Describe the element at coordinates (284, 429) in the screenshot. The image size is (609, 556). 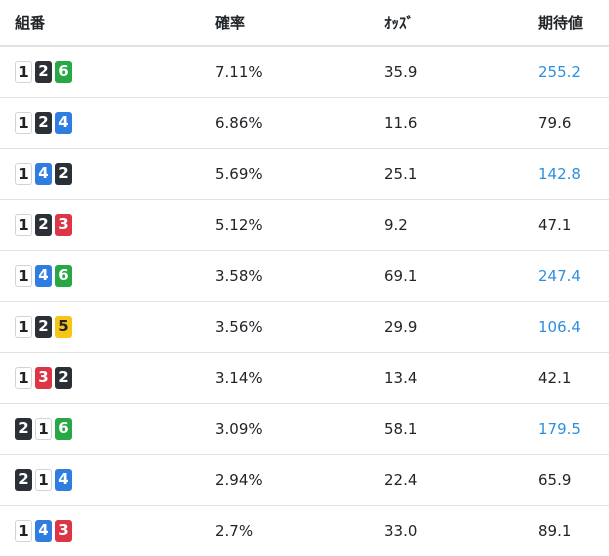
I see `probability-cell: 3.09%` at that location.